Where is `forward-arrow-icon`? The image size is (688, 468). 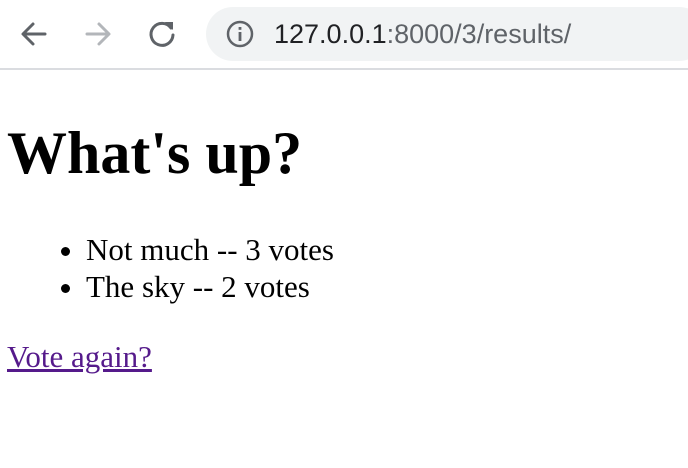 forward-arrow-icon is located at coordinates (98, 34).